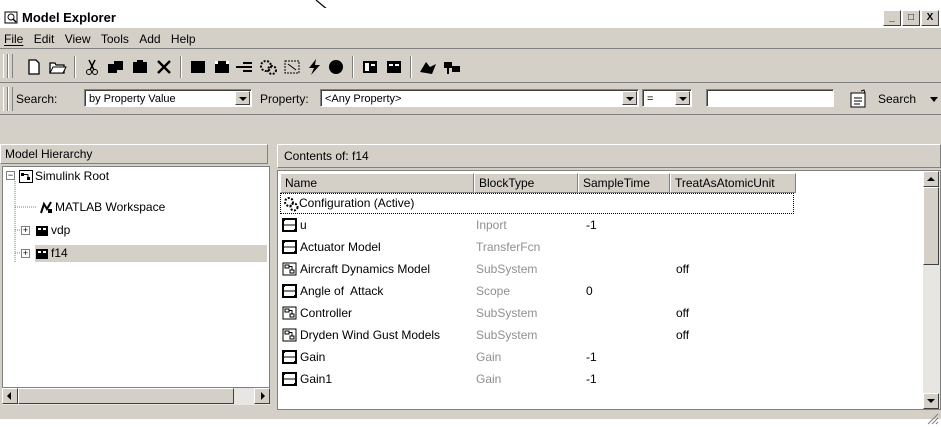  I want to click on tree-node-simulink-root: Simulink Root, so click(64, 176).